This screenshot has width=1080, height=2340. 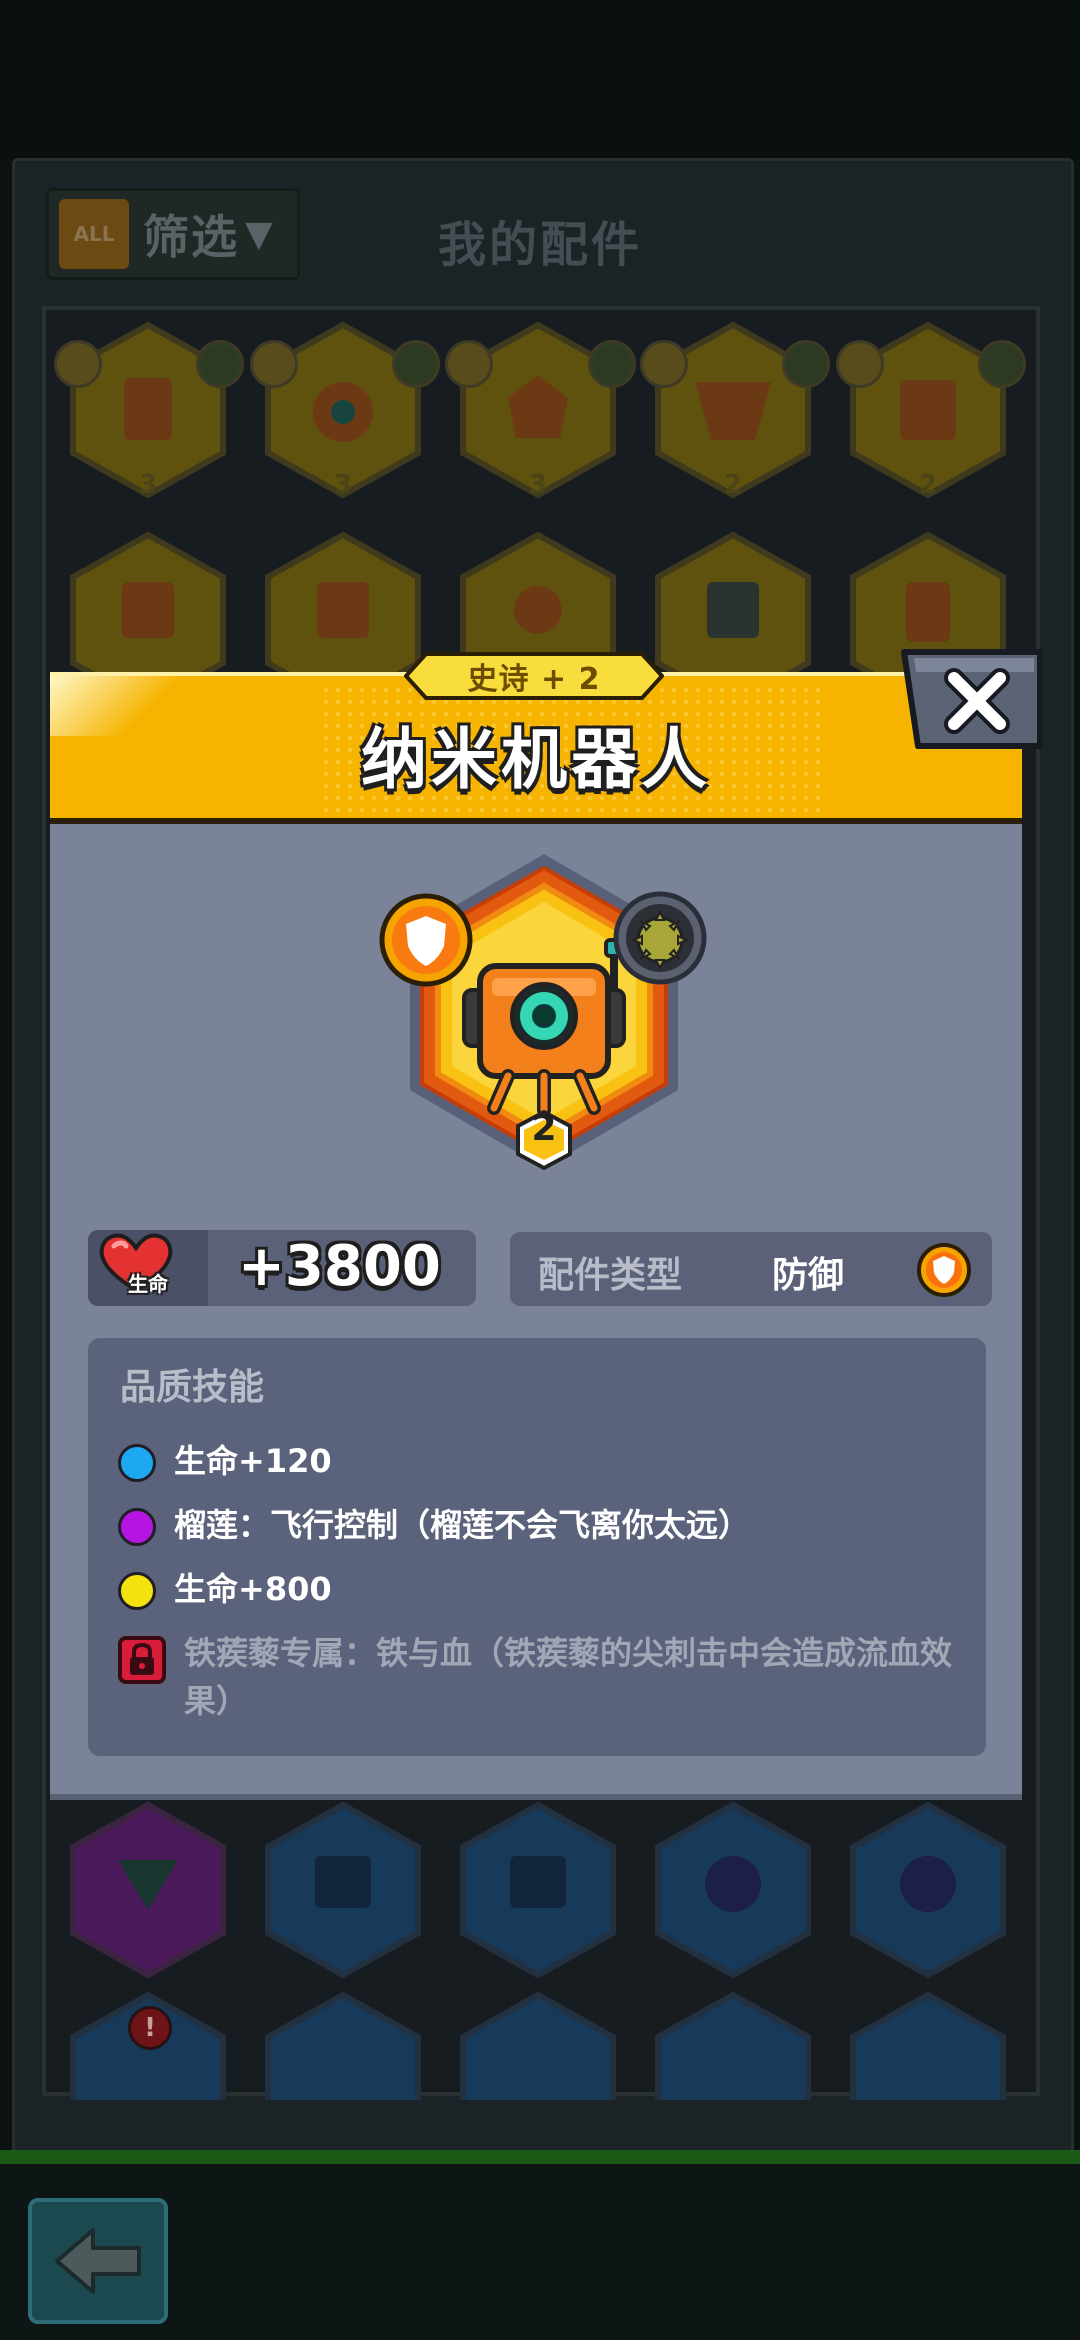 What do you see at coordinates (751, 1269) in the screenshot?
I see `part-type-stat: 配件类型 防御` at bounding box center [751, 1269].